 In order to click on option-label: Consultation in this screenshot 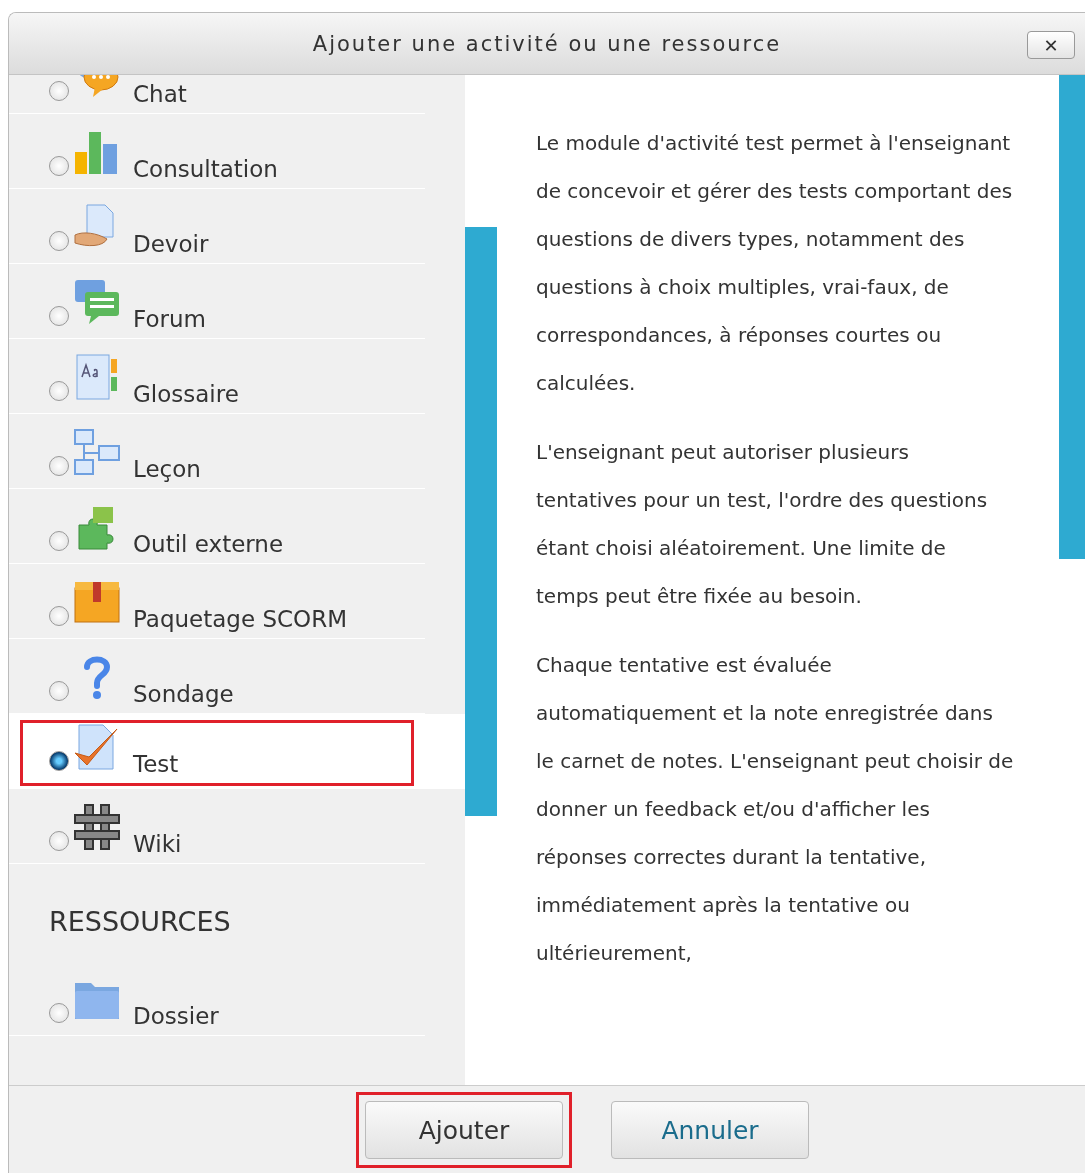, I will do `click(205, 169)`.